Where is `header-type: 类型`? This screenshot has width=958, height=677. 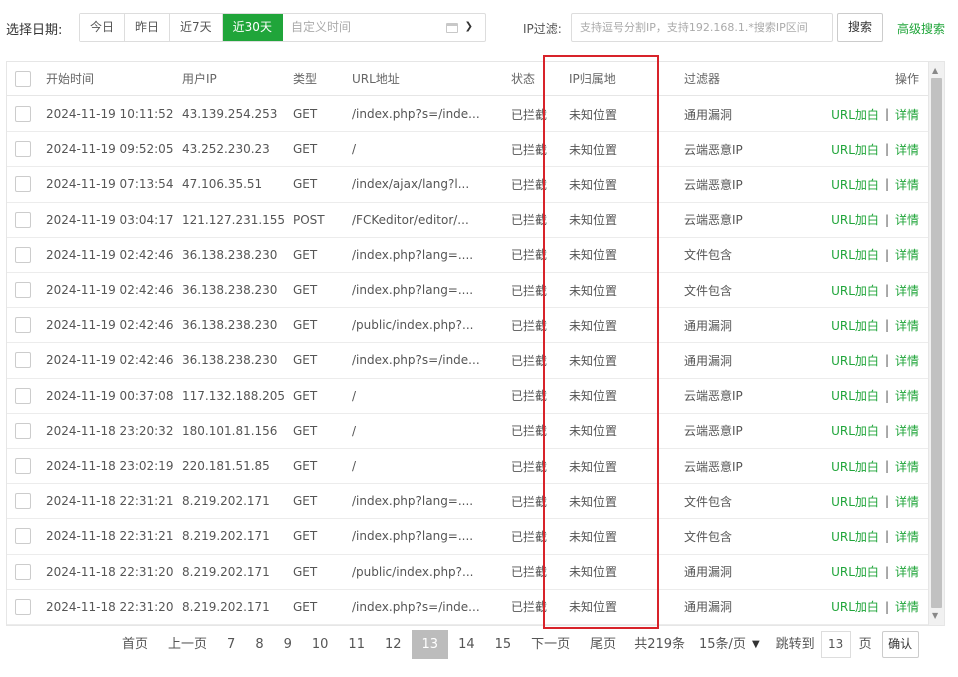 header-type: 类型 is located at coordinates (305, 79).